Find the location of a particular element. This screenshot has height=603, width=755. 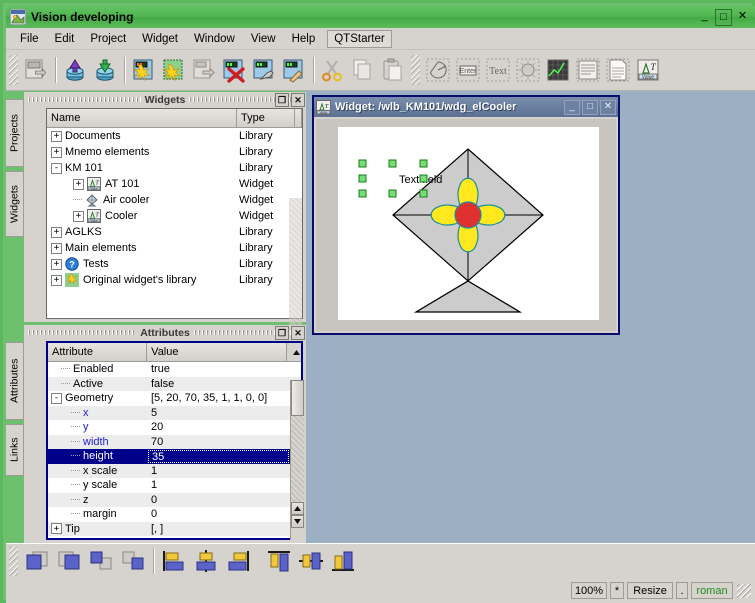

diagram-element-icon is located at coordinates (558, 70).